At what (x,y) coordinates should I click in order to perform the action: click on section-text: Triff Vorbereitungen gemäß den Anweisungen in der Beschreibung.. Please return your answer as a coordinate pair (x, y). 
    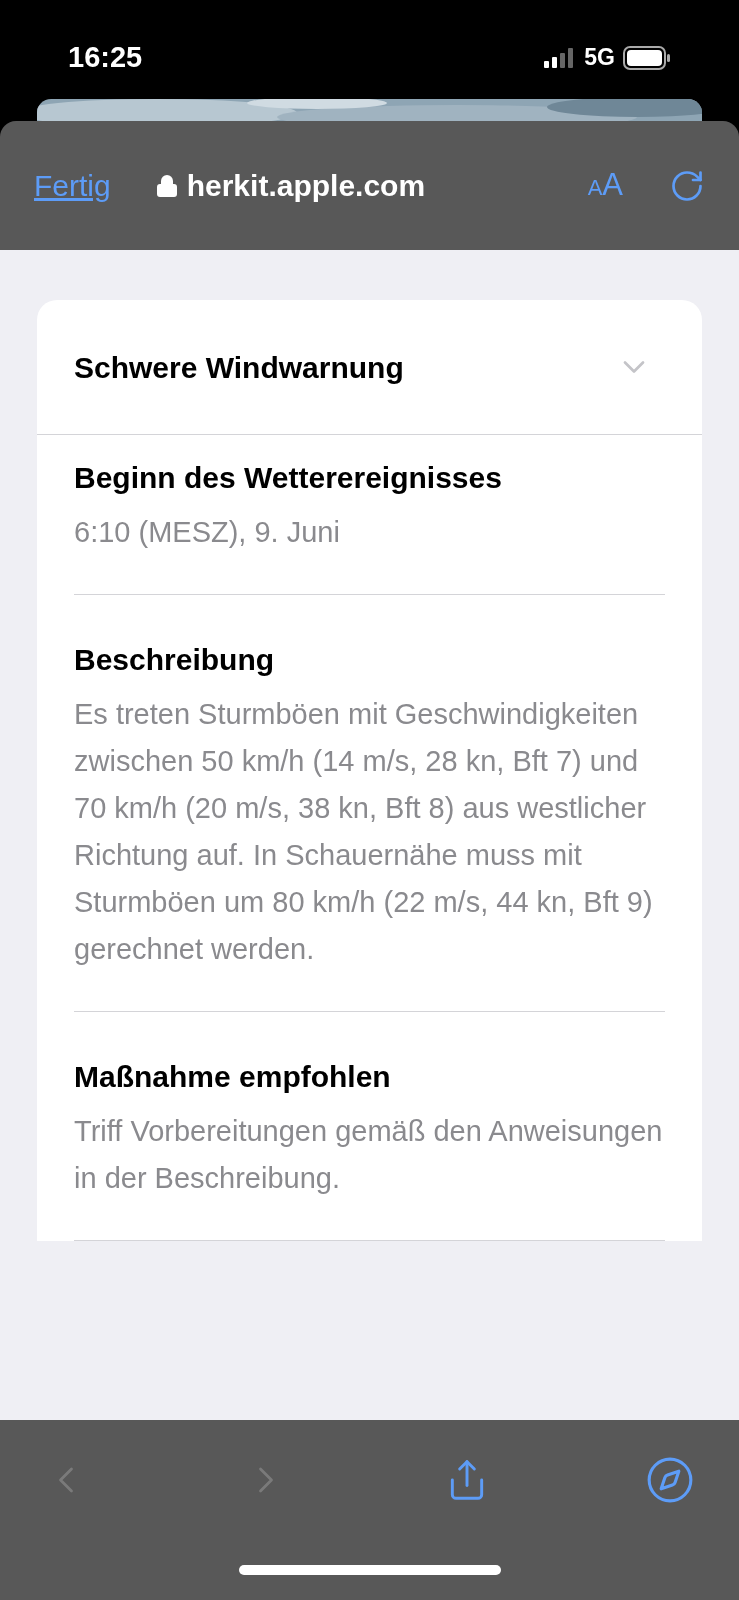
    Looking at the image, I should click on (369, 1155).